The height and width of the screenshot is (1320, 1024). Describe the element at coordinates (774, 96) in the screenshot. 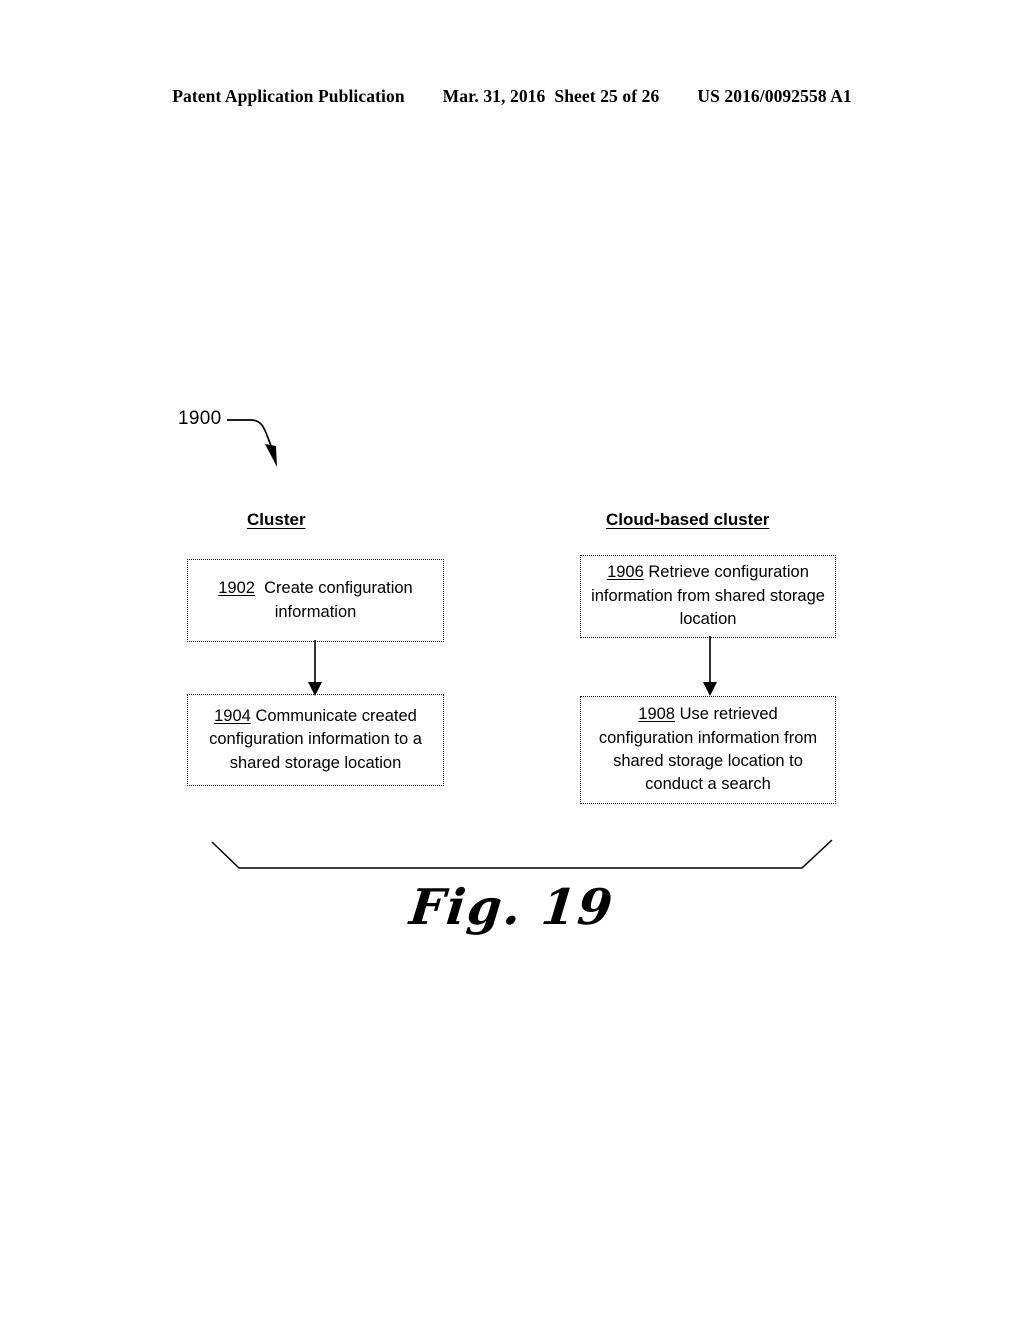

I see `patent-number: US 2016/0092558 A1` at that location.